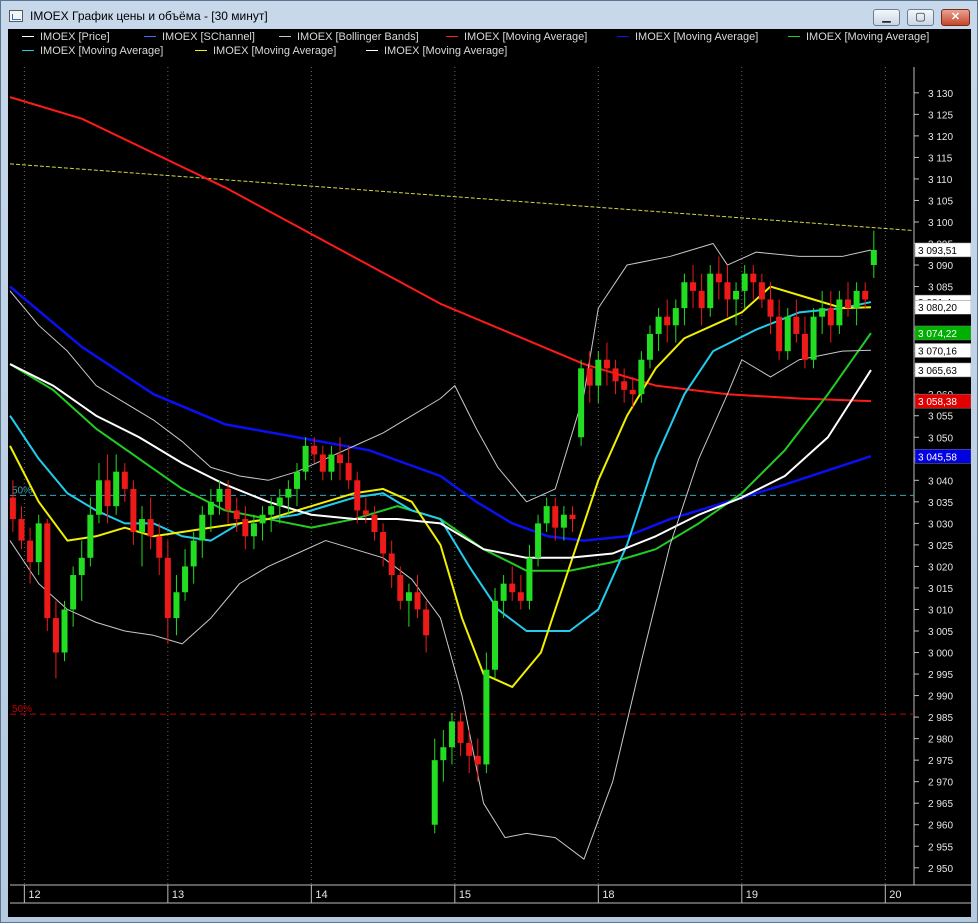  What do you see at coordinates (940, 417) in the screenshot?
I see `price-tick-label: 3 055` at bounding box center [940, 417].